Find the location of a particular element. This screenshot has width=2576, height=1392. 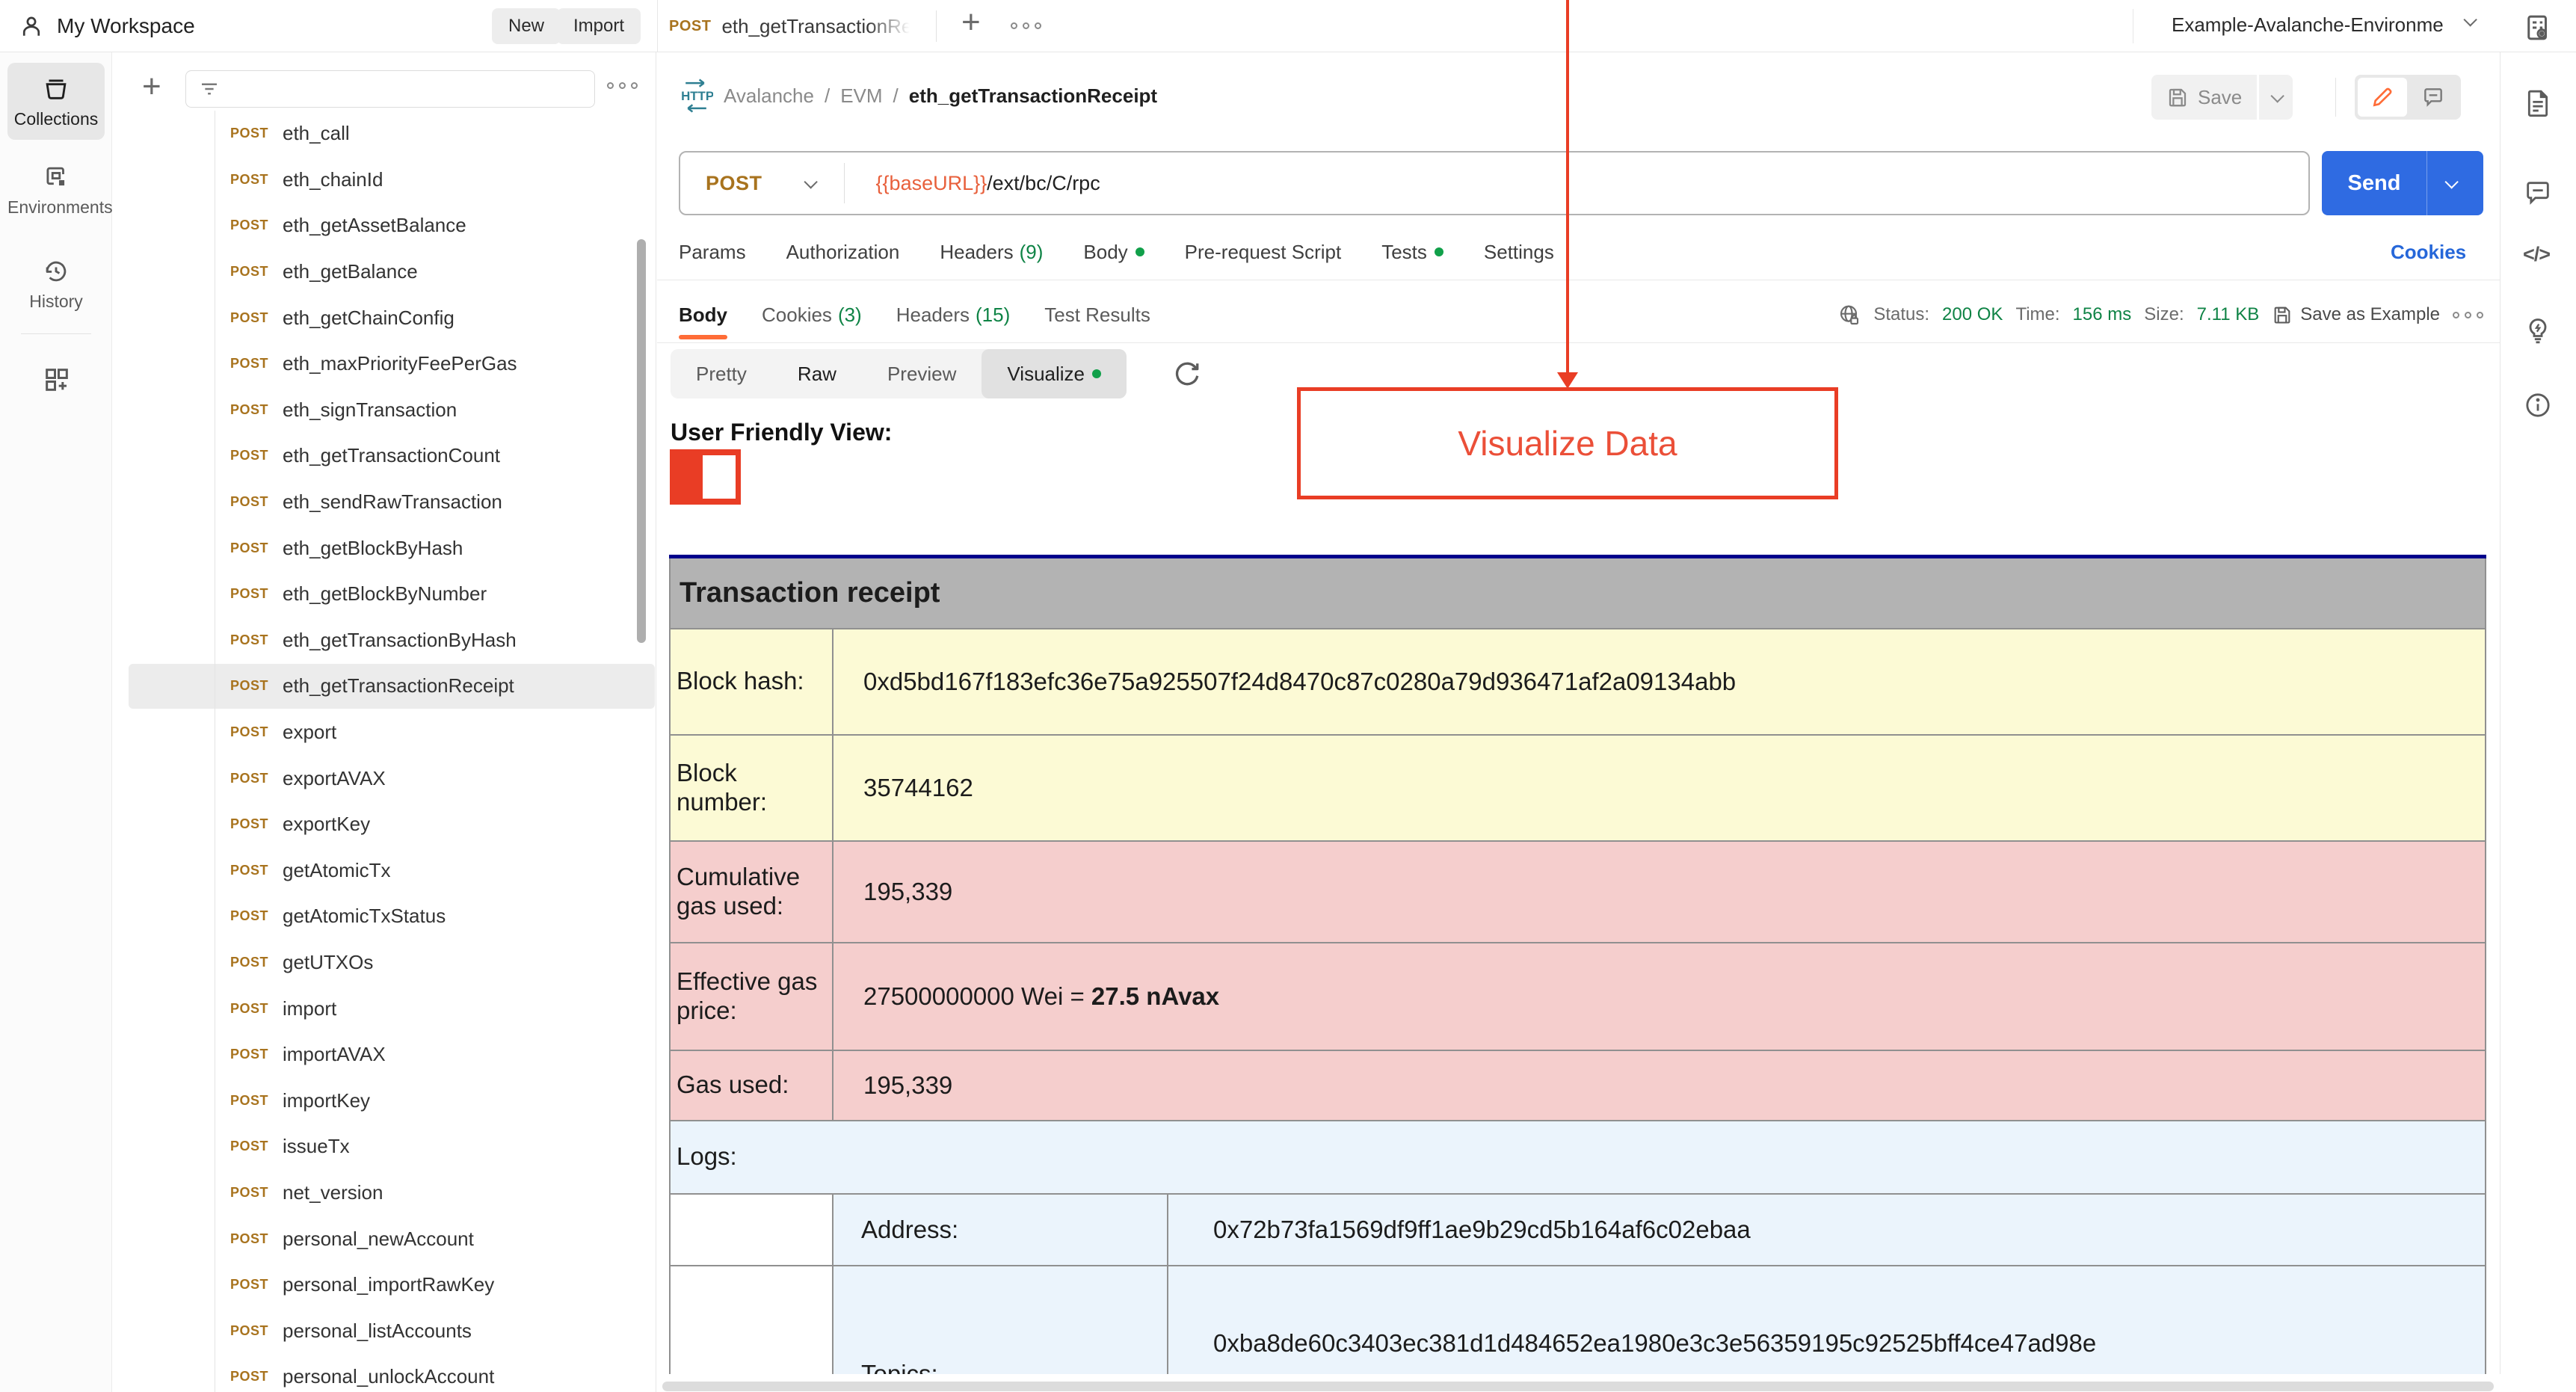

url-input: {{baseURL}}/ext/bc/C/rpc is located at coordinates (988, 183).